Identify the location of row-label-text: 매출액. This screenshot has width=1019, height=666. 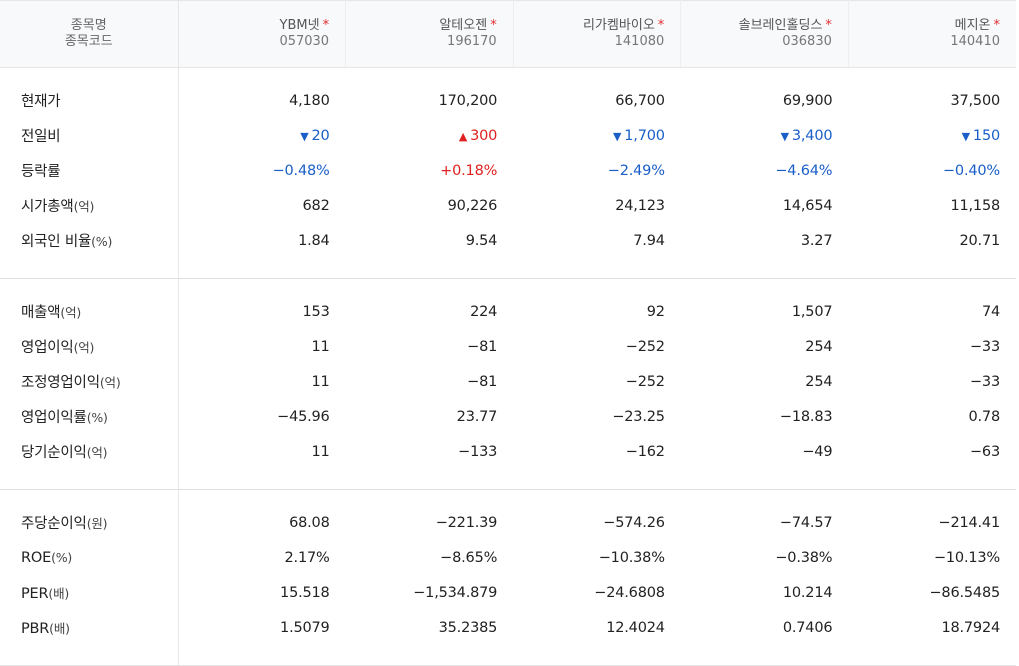
(41, 313).